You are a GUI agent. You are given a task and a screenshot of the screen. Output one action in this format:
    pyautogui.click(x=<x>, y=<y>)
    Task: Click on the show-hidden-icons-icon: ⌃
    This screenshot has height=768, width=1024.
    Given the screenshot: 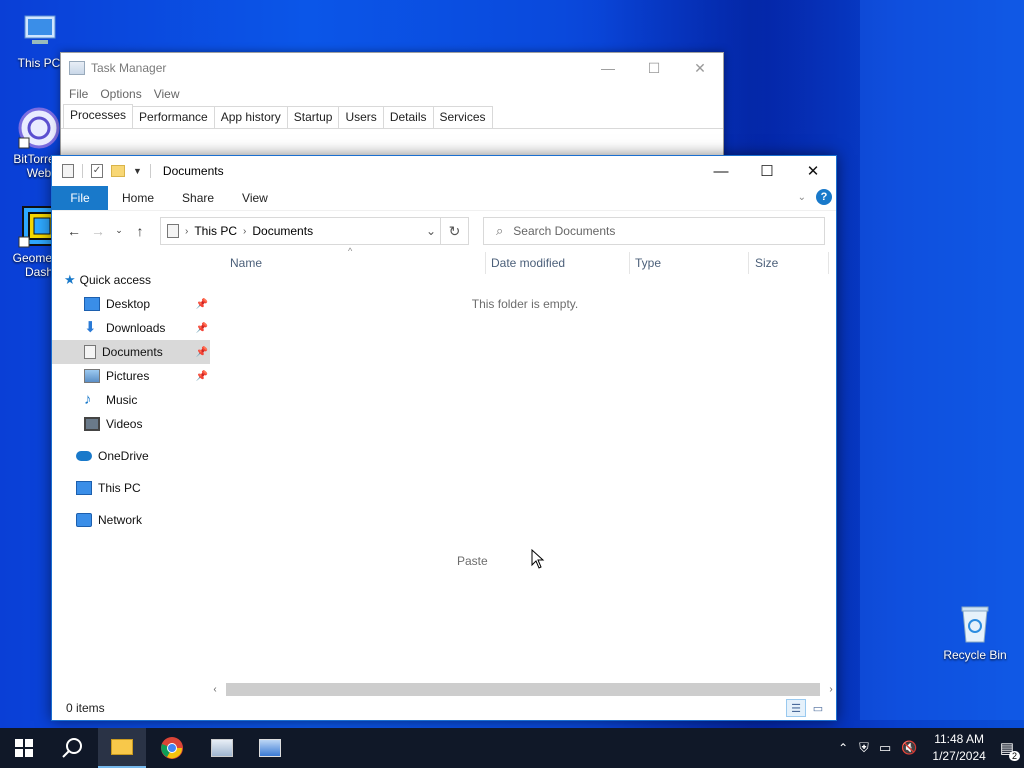 What is the action you would take?
    pyautogui.click(x=843, y=748)
    